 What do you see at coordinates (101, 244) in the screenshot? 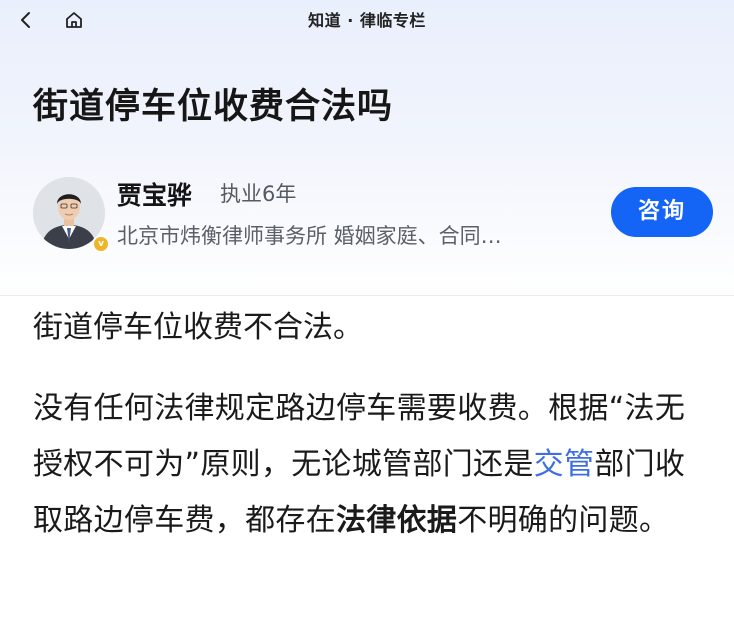
I see `verified-badge-icon: v` at bounding box center [101, 244].